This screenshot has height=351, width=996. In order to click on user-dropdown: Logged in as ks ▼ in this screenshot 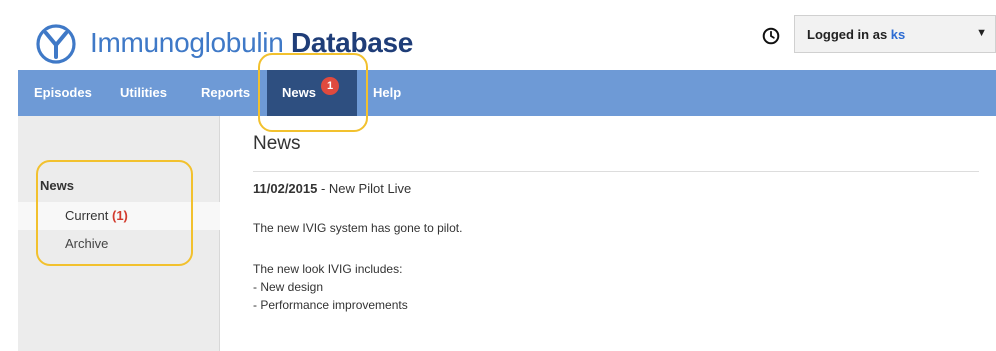, I will do `click(895, 34)`.